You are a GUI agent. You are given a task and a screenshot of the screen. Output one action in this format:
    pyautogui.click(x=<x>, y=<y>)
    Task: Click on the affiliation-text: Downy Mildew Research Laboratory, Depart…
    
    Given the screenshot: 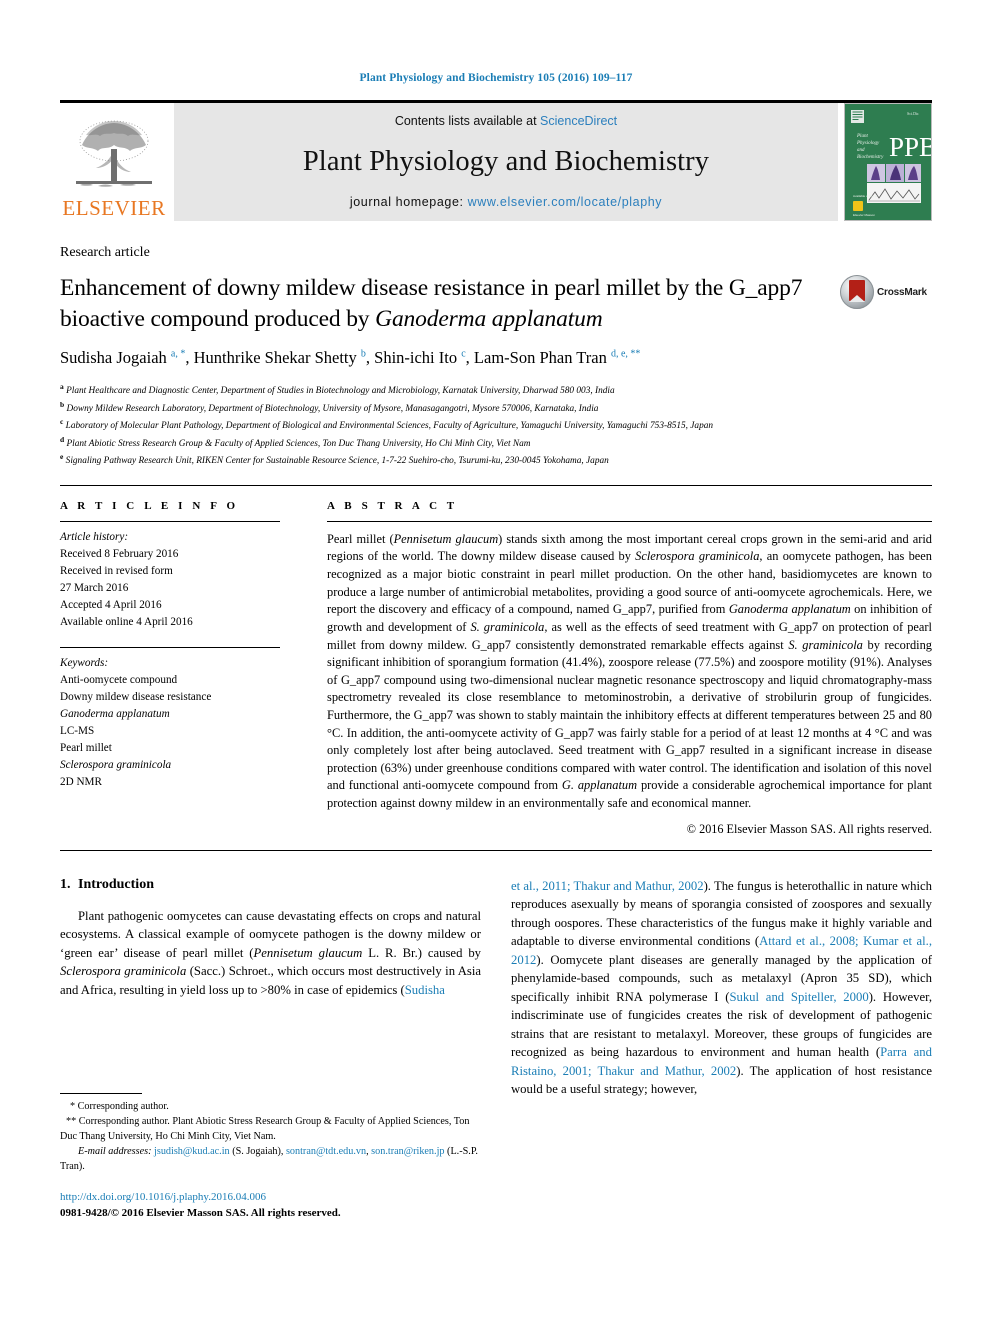 What is the action you would take?
    pyautogui.click(x=332, y=408)
    